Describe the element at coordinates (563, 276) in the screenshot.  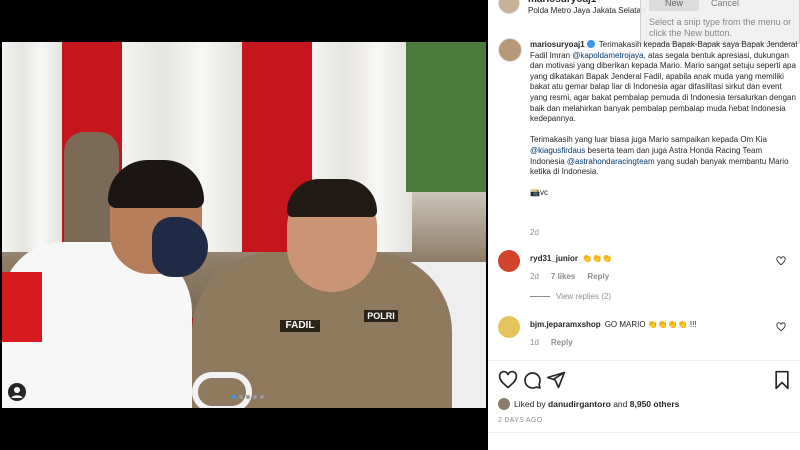
I see `comment-likes: 7 likes` at that location.